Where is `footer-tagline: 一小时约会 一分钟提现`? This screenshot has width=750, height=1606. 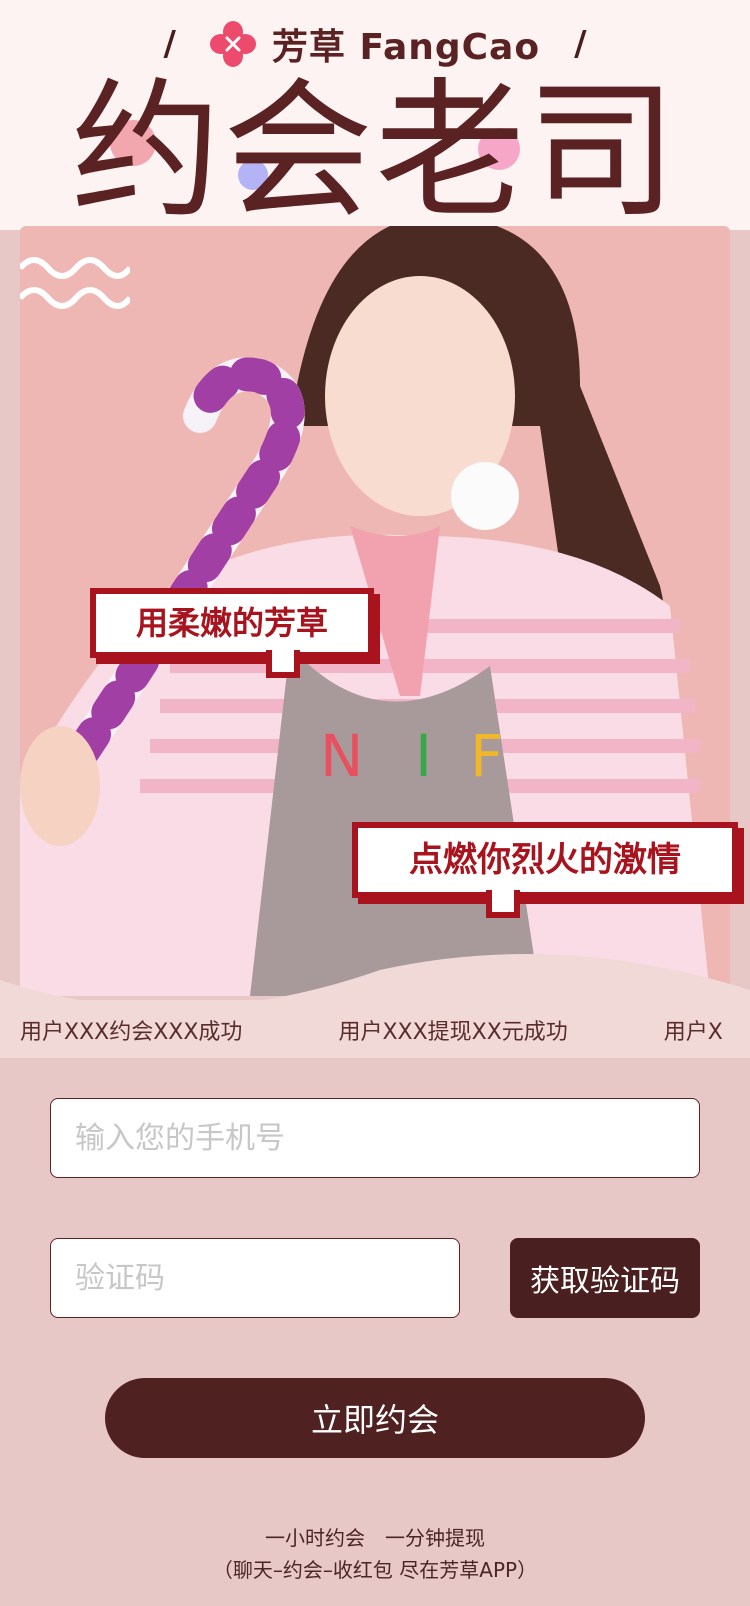 footer-tagline: 一小时约会 一分钟提现 is located at coordinates (375, 1538).